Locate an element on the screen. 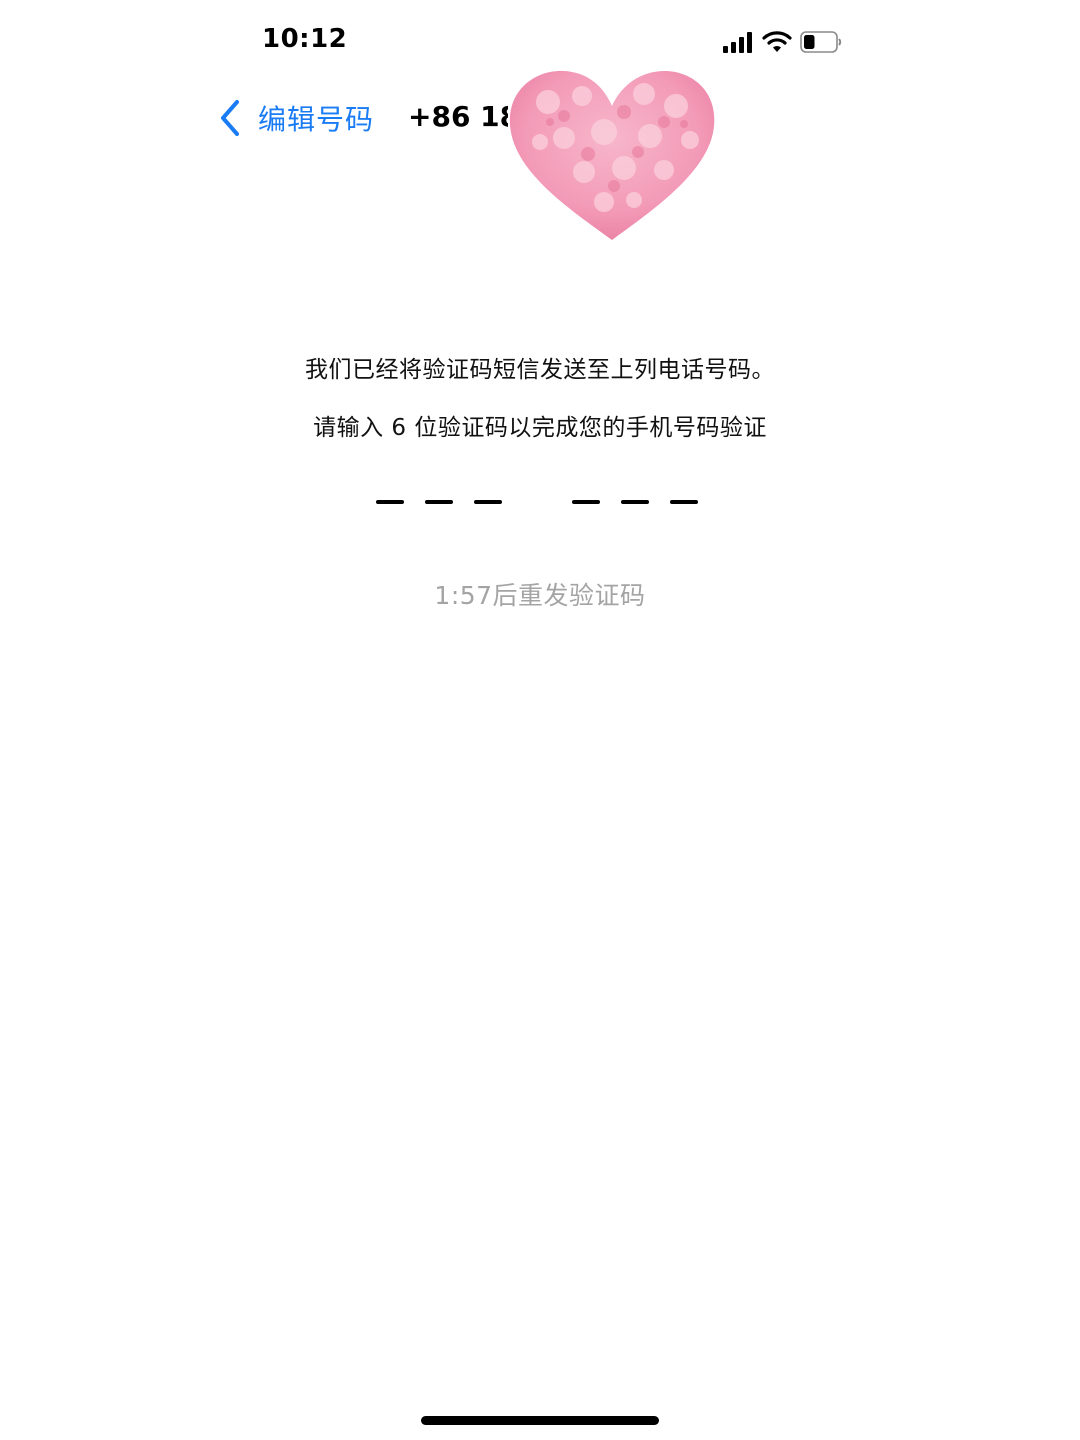 Image resolution: width=1080 pixels, height=1440 pixels. back-button-label: 编辑号码 is located at coordinates (316, 119).